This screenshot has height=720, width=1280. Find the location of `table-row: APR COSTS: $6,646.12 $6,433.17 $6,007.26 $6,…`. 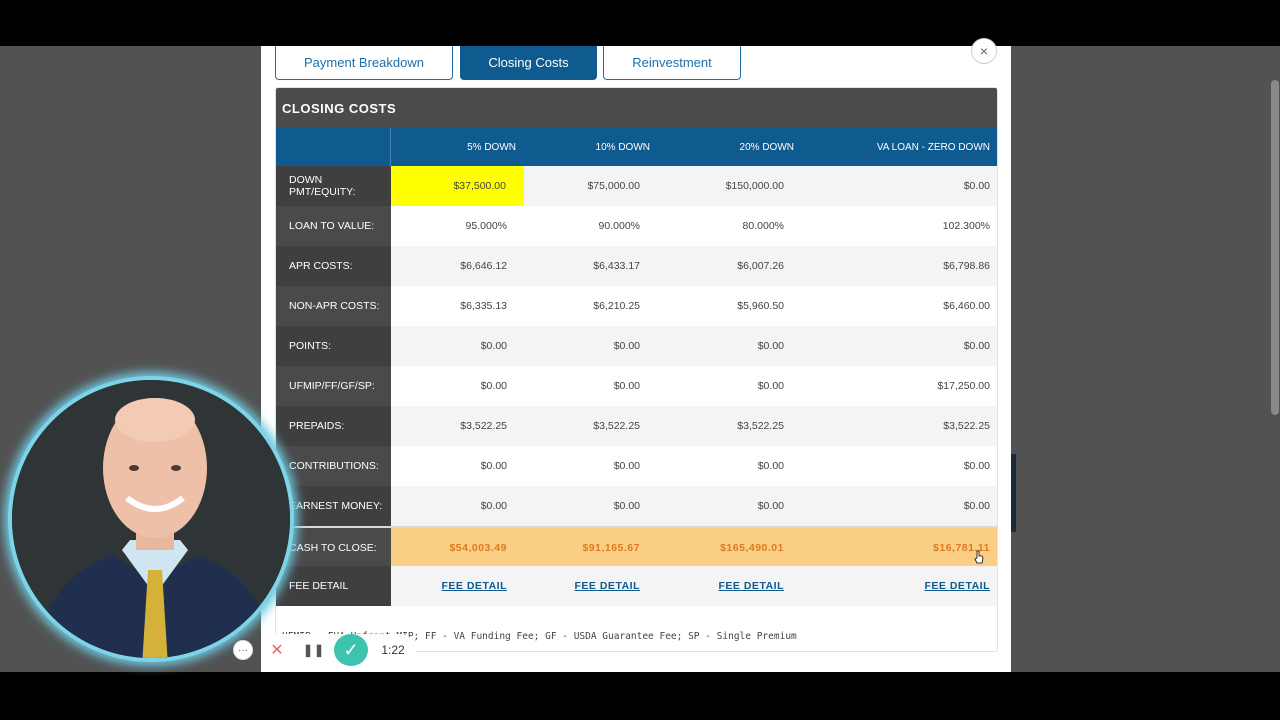

table-row: APR COSTS: $6,646.12 $6,433.17 $6,007.26 $6,… is located at coordinates (636, 266).